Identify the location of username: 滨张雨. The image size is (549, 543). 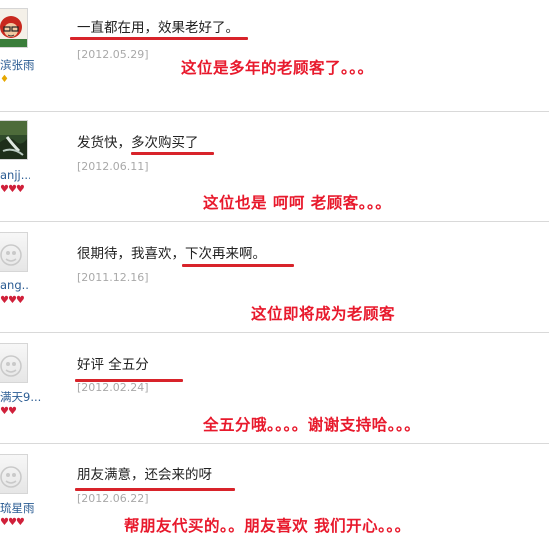
(19, 65).